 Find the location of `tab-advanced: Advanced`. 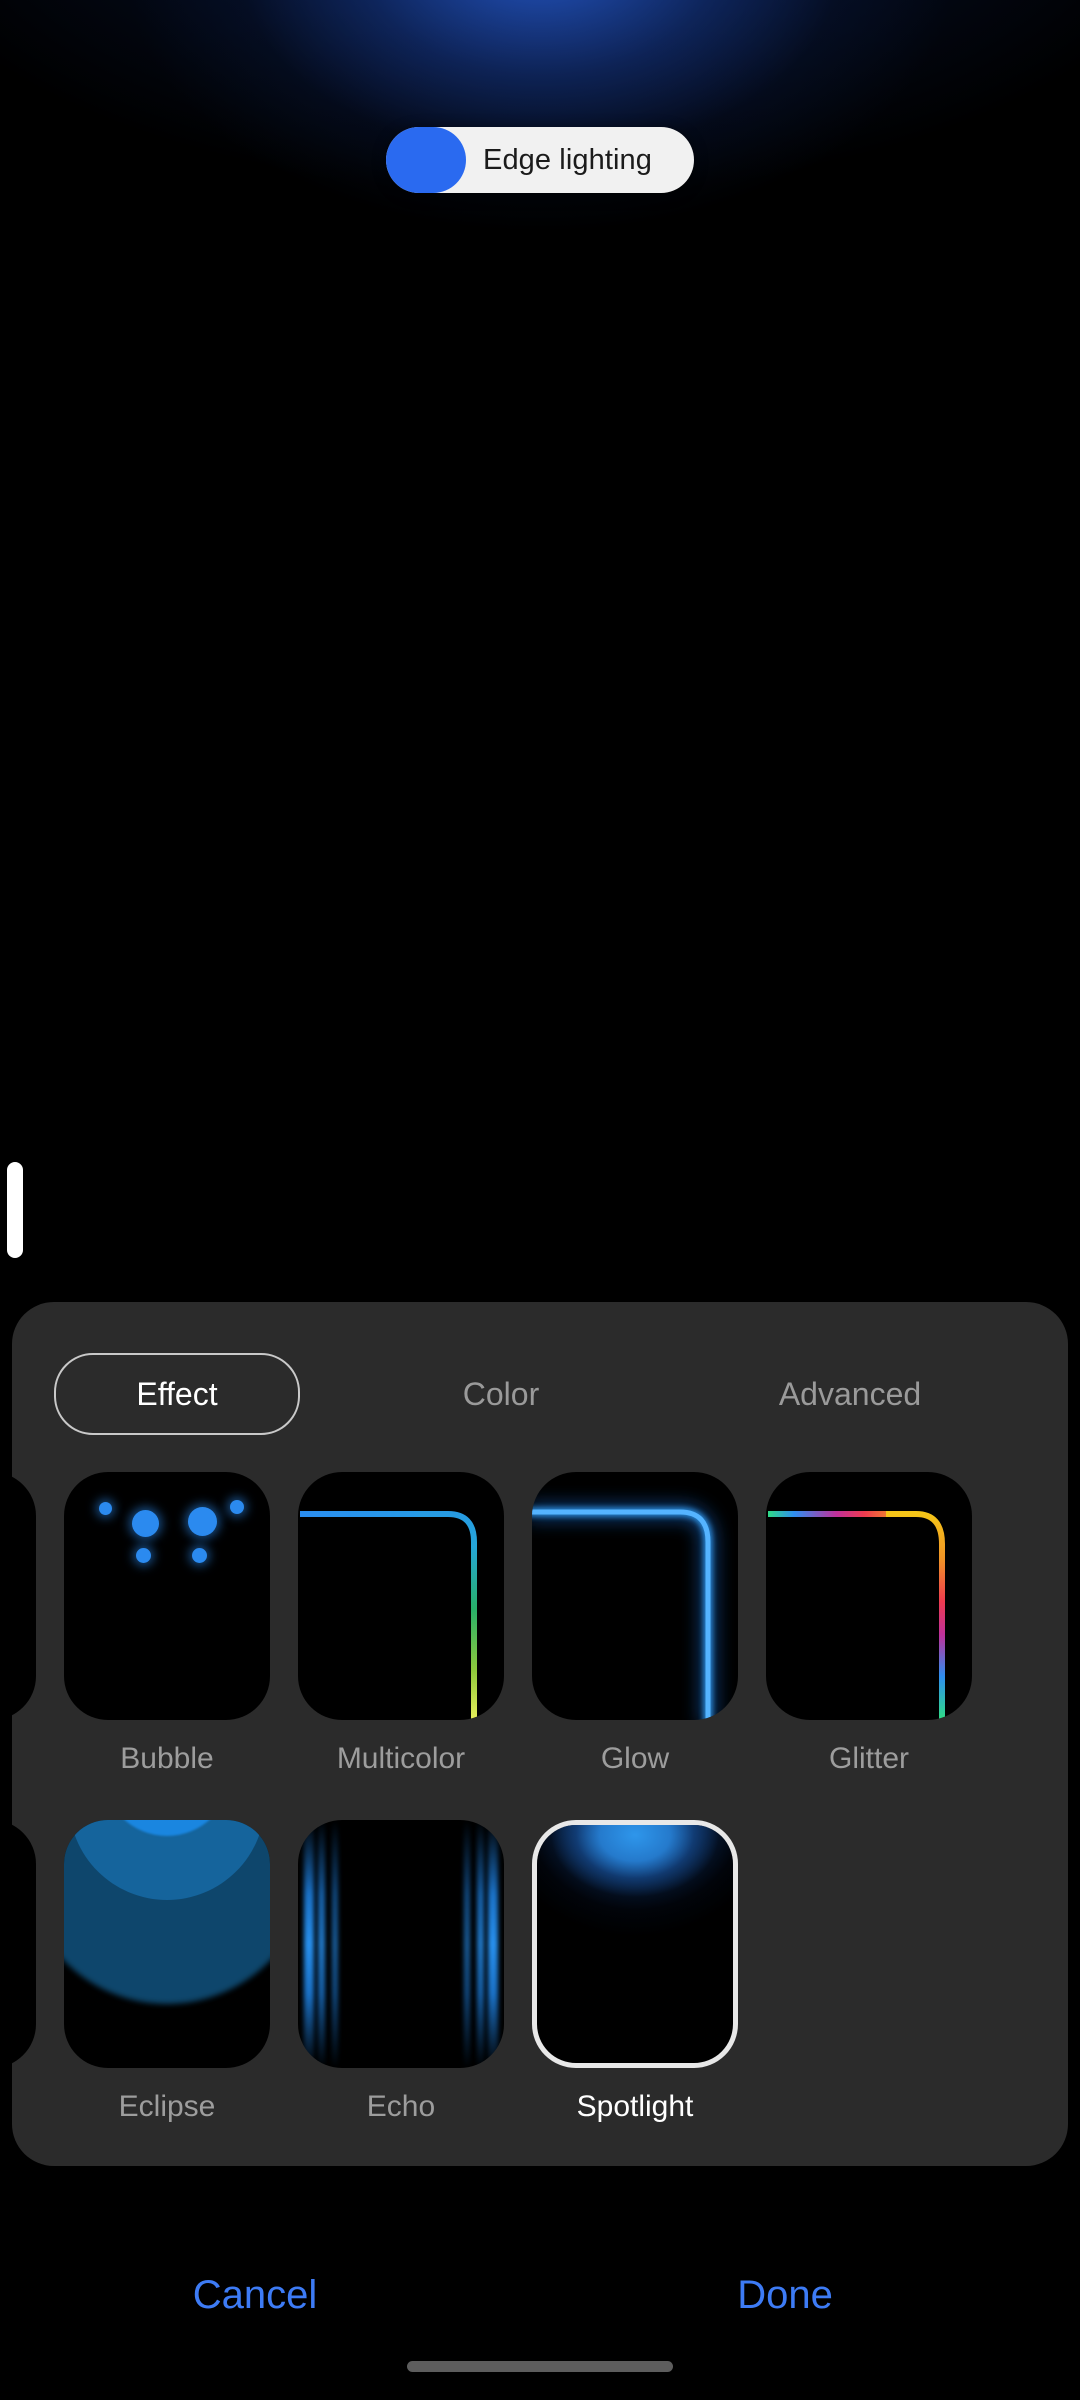

tab-advanced: Advanced is located at coordinates (850, 1394).